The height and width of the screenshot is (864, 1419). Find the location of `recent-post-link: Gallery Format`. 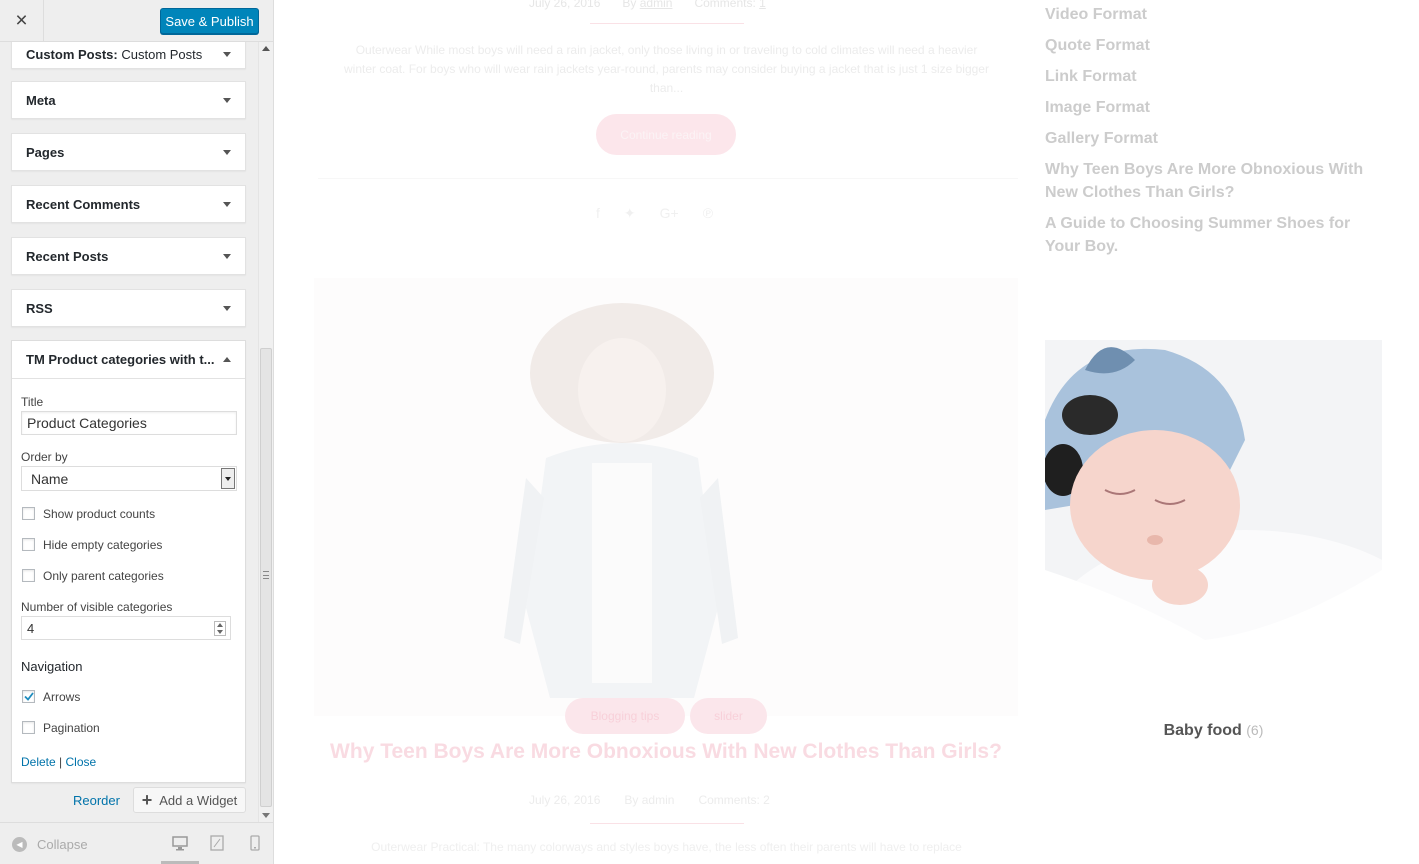

recent-post-link: Gallery Format is located at coordinates (1215, 138).